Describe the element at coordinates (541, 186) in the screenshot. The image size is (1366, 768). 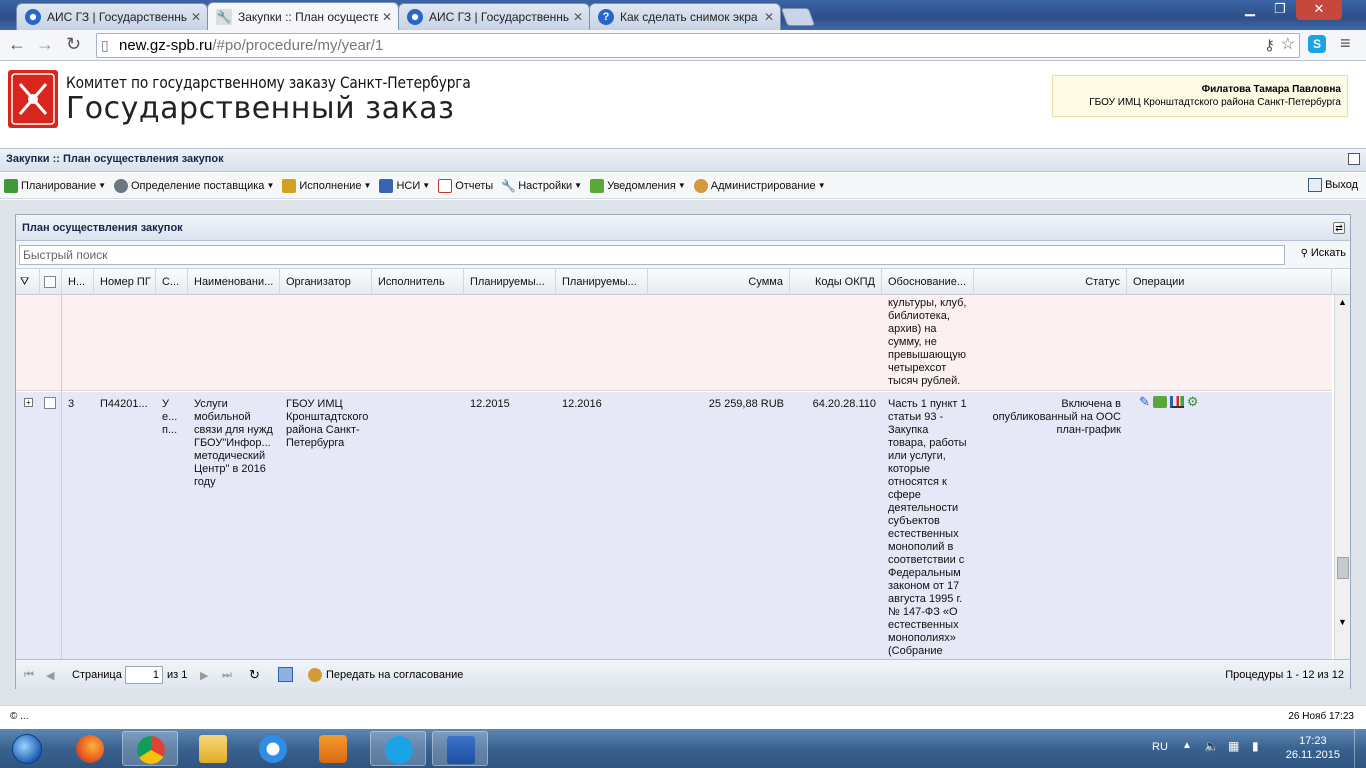
I see `menu-settings: 🔧 Настройки ▼` at that location.